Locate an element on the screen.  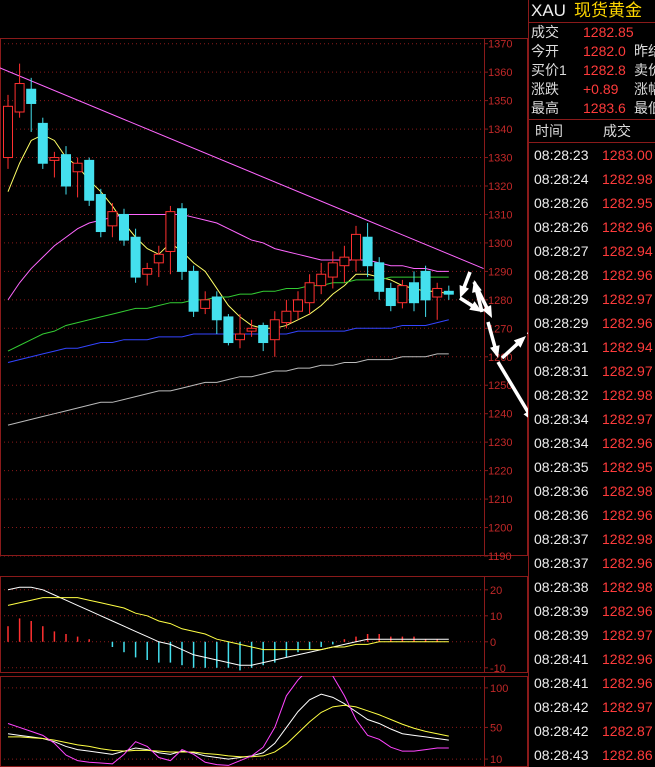
tick-row: 08:28:37 1282.98 is located at coordinates (592, 539).